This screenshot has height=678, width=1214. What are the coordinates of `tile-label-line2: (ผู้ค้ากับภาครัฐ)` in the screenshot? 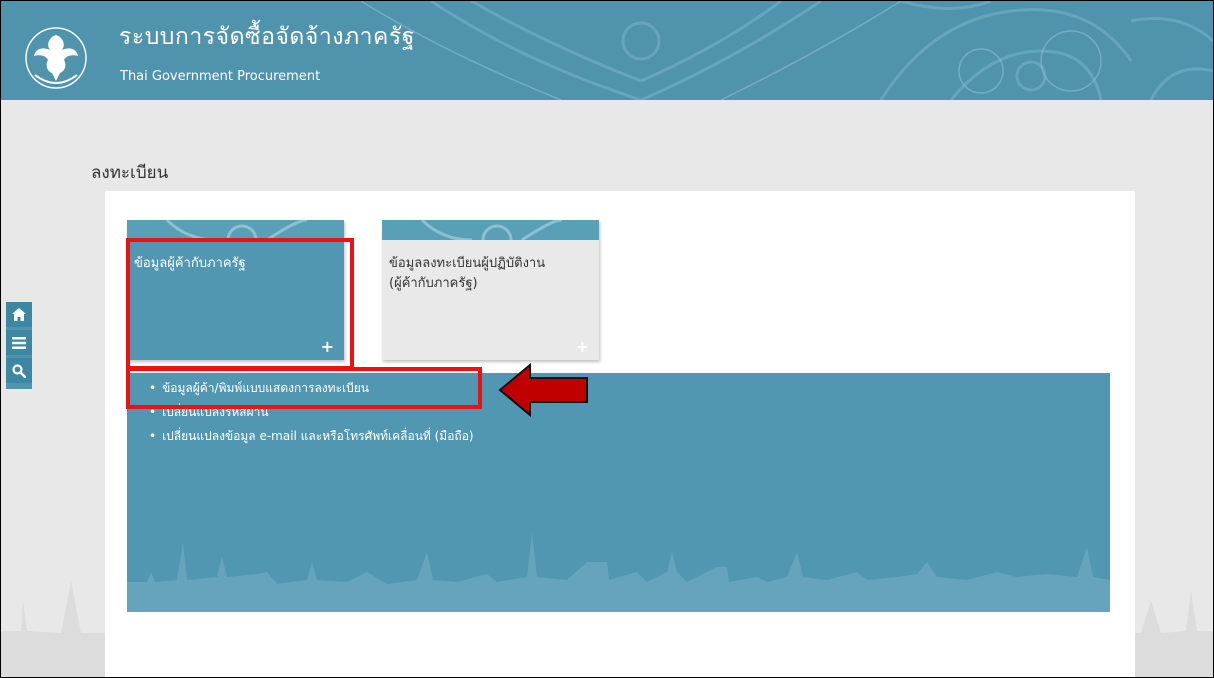 It's located at (433, 283).